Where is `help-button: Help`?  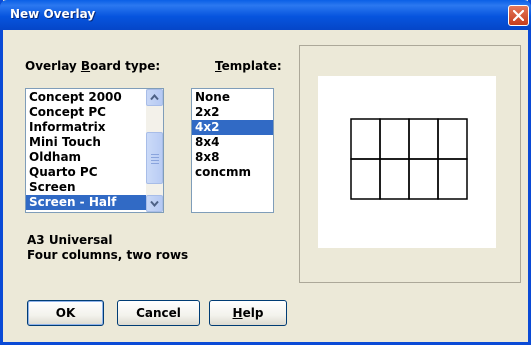
help-button: Help is located at coordinates (248, 313).